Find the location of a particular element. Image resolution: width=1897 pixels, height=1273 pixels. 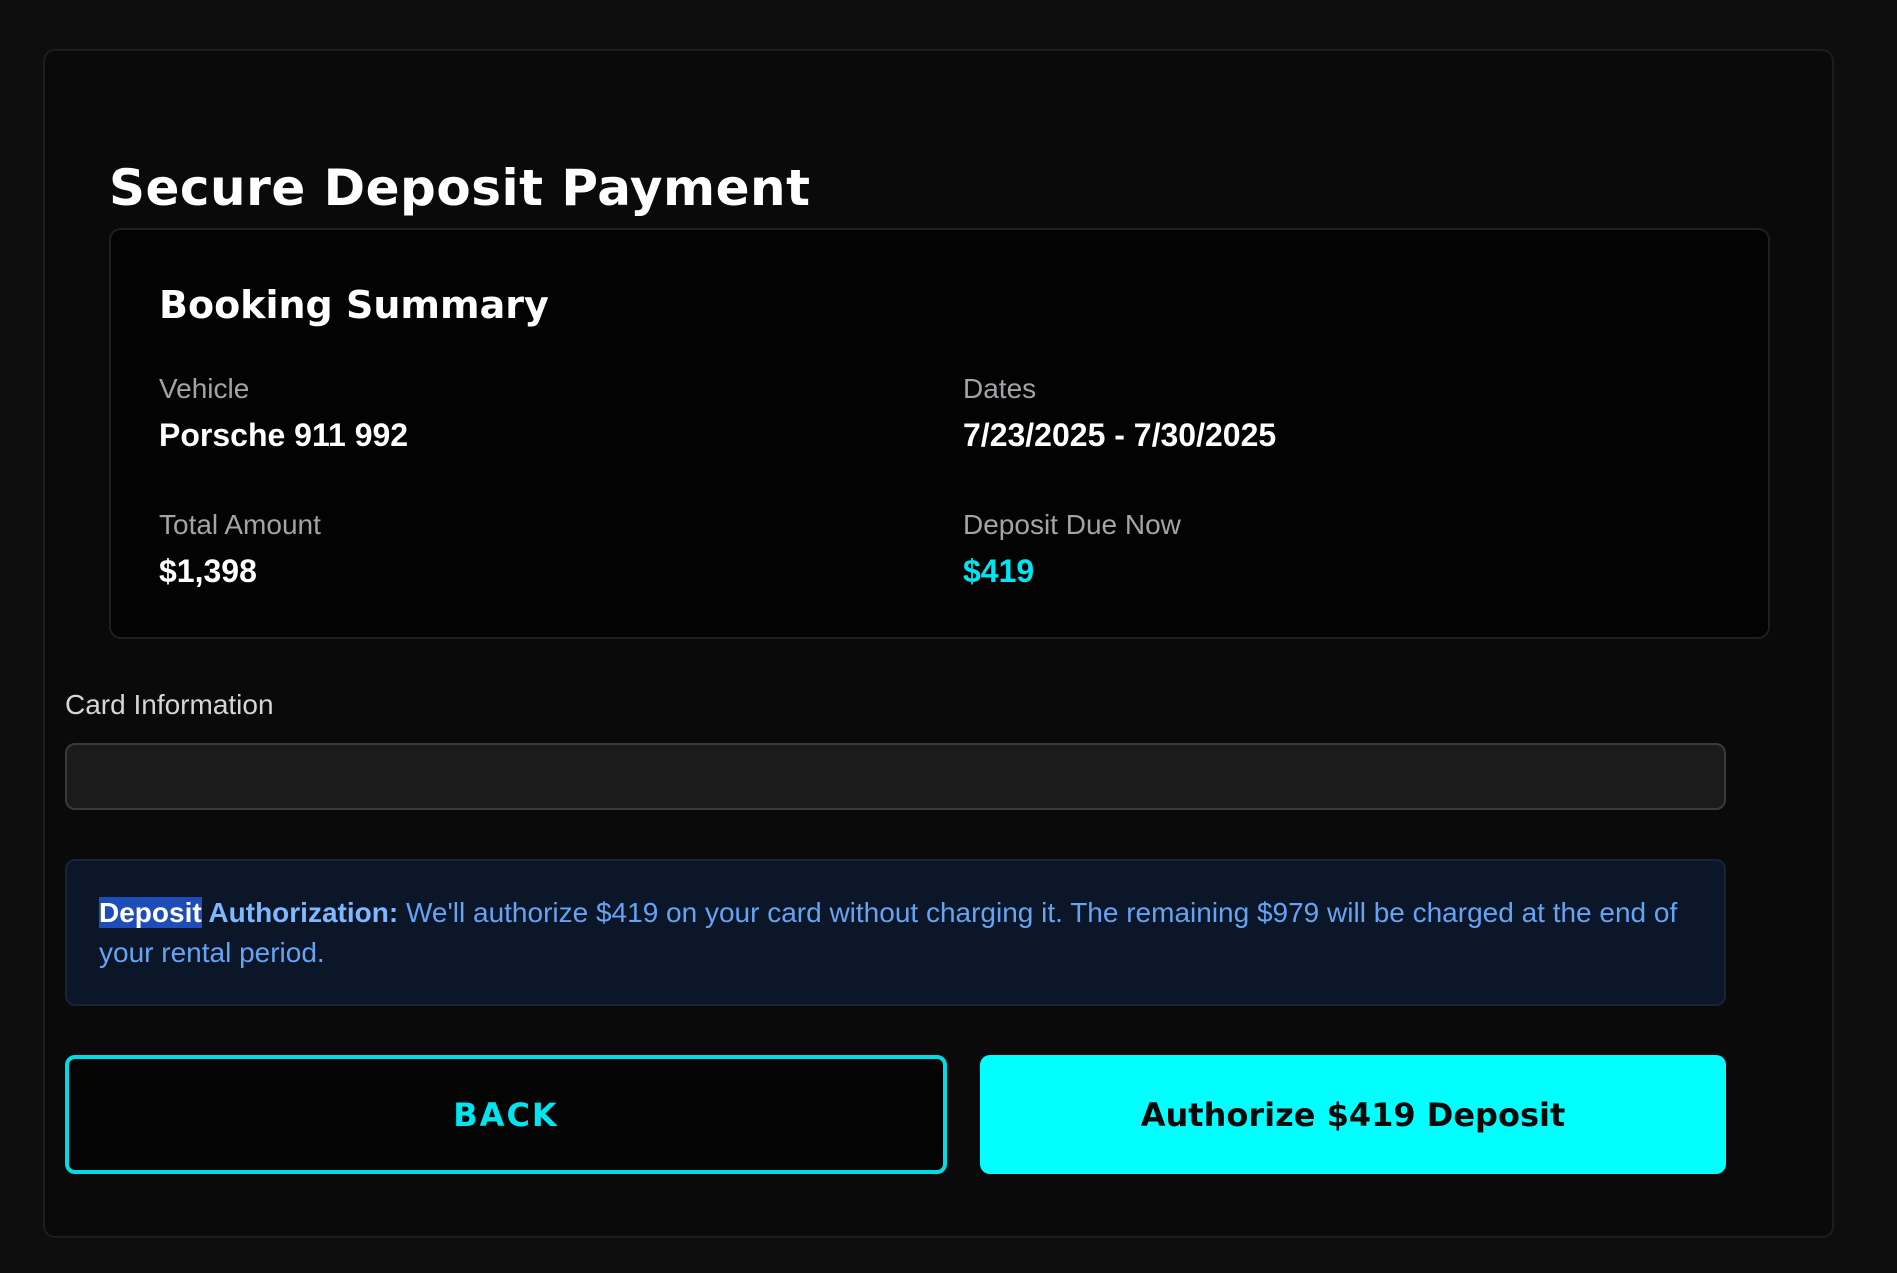

authorize-deposit-button: Authorize $419 Deposit is located at coordinates (1353, 1114).